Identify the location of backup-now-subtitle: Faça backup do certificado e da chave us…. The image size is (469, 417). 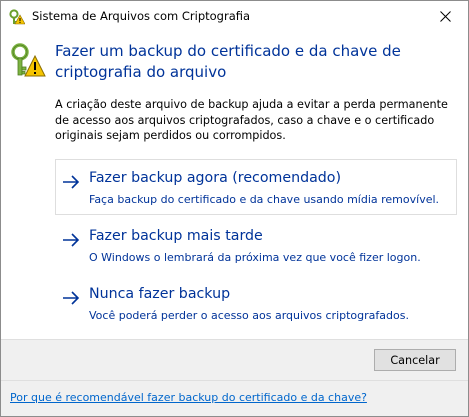
(264, 199).